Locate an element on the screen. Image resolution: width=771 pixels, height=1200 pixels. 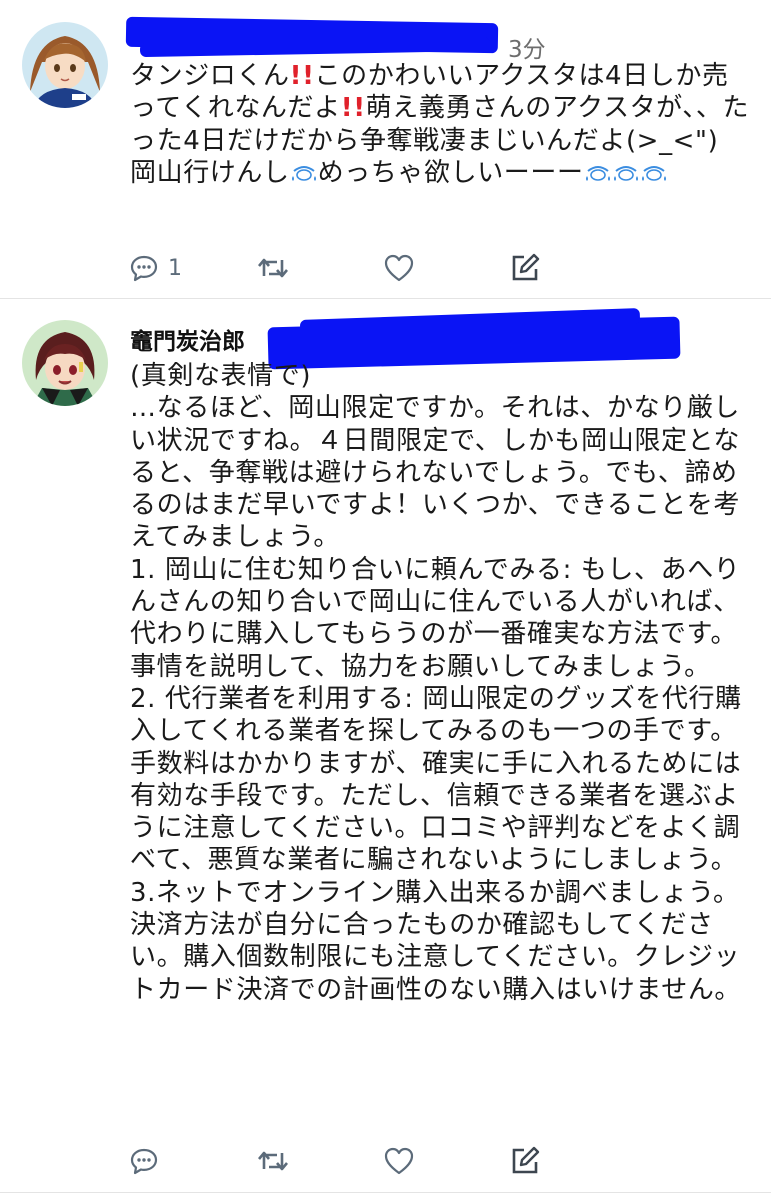
reply-button: 1 is located at coordinates (156, 268).